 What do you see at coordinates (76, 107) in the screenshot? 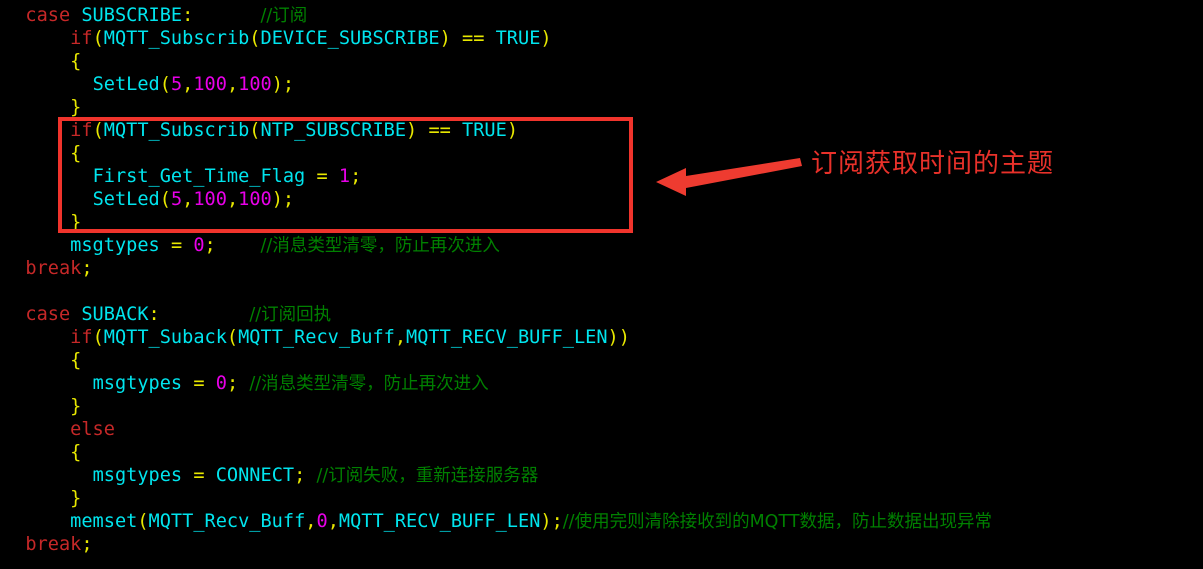
I see `code-token: }` at bounding box center [76, 107].